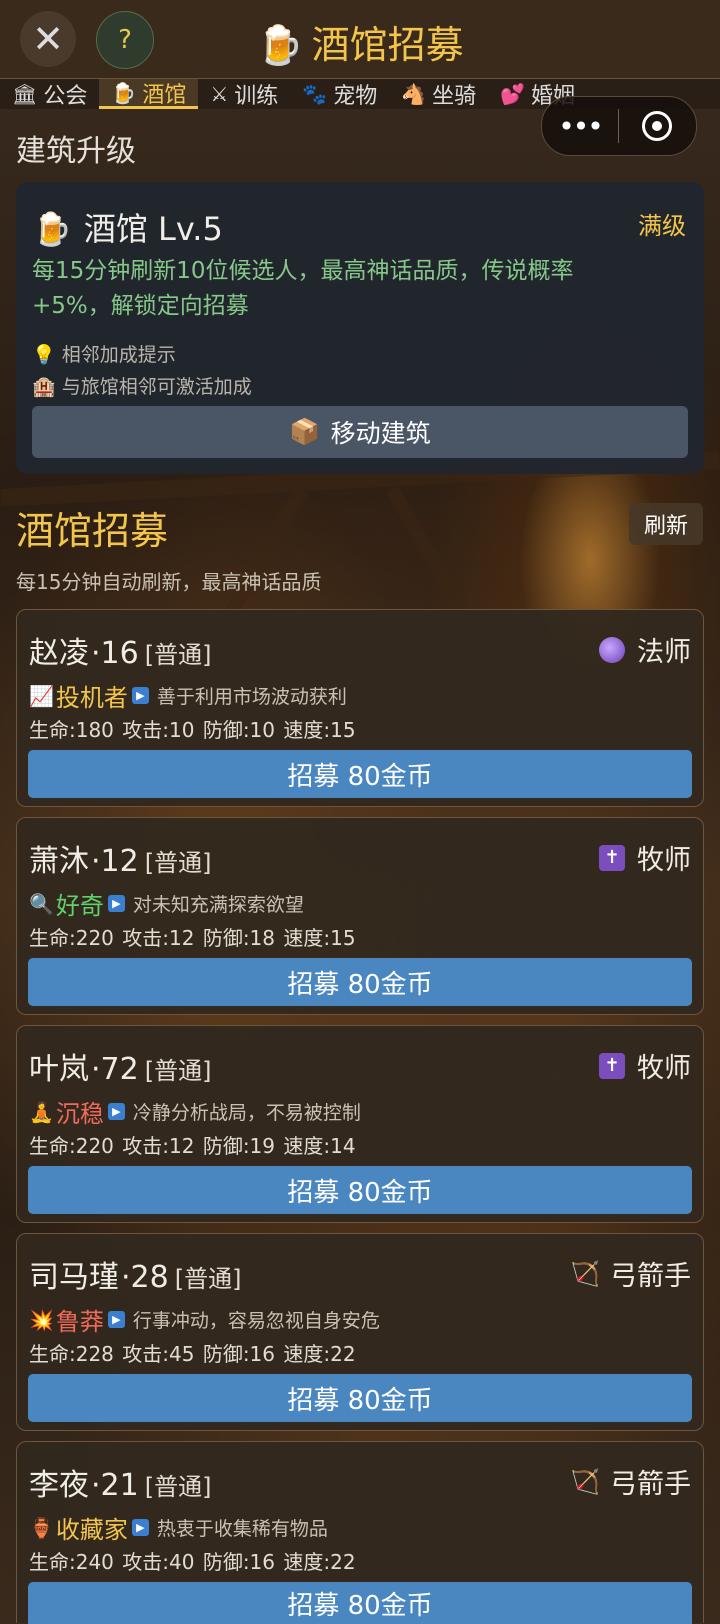 The height and width of the screenshot is (1624, 720). I want to click on candidate-age: ·72, so click(115, 1069).